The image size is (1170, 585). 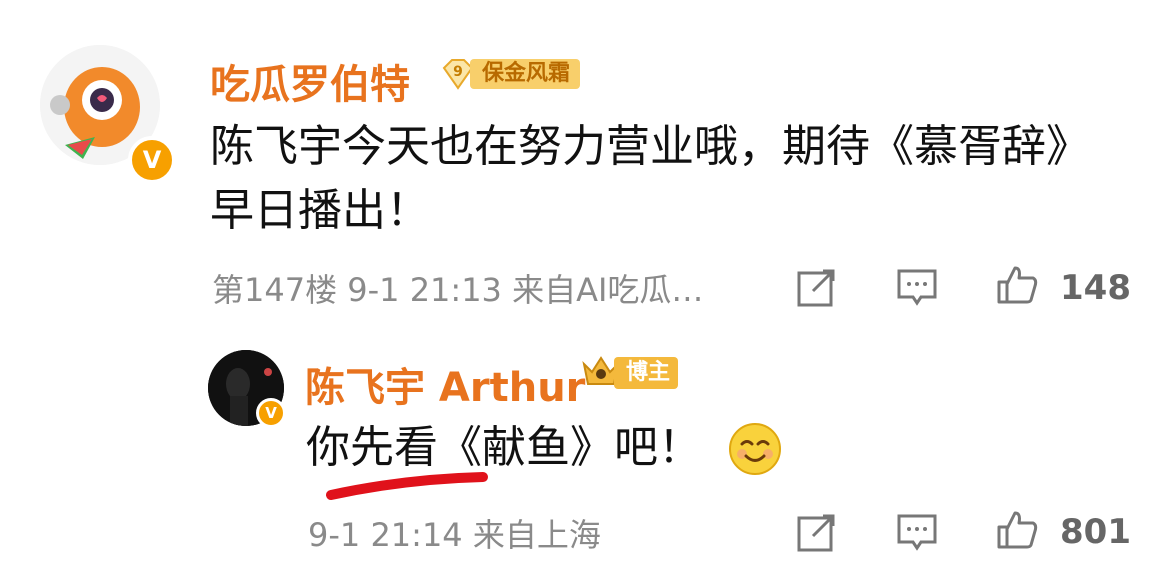 What do you see at coordinates (755, 449) in the screenshot?
I see `smile-emoji` at bounding box center [755, 449].